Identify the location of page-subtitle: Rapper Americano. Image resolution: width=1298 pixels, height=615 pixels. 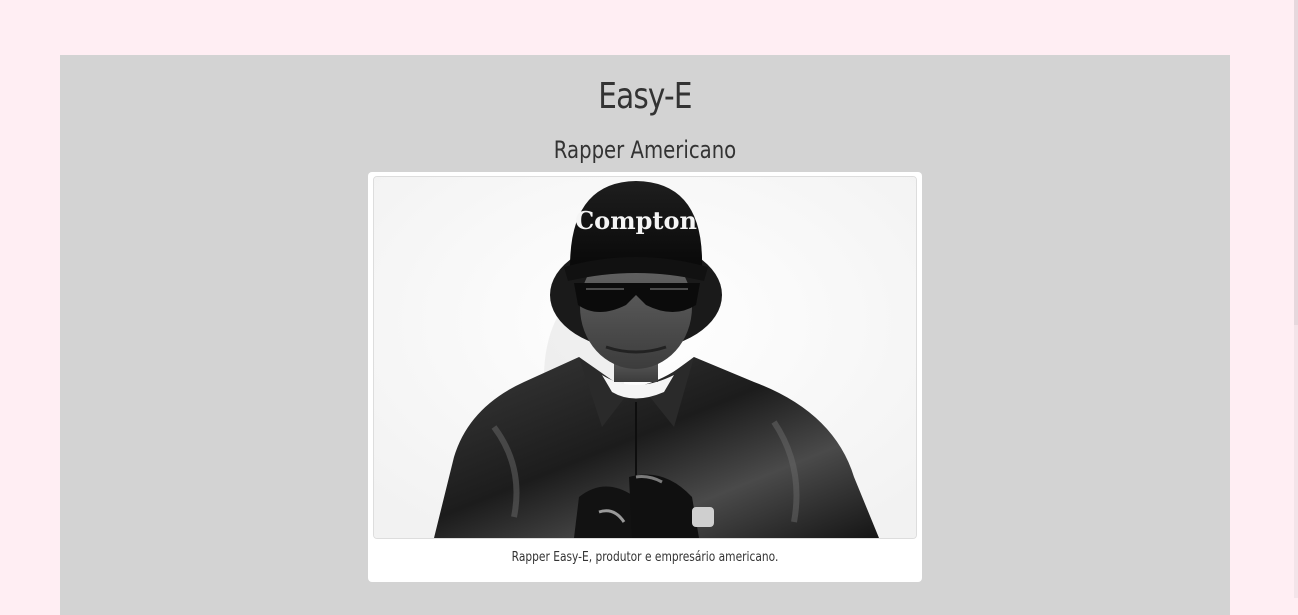
(645, 150).